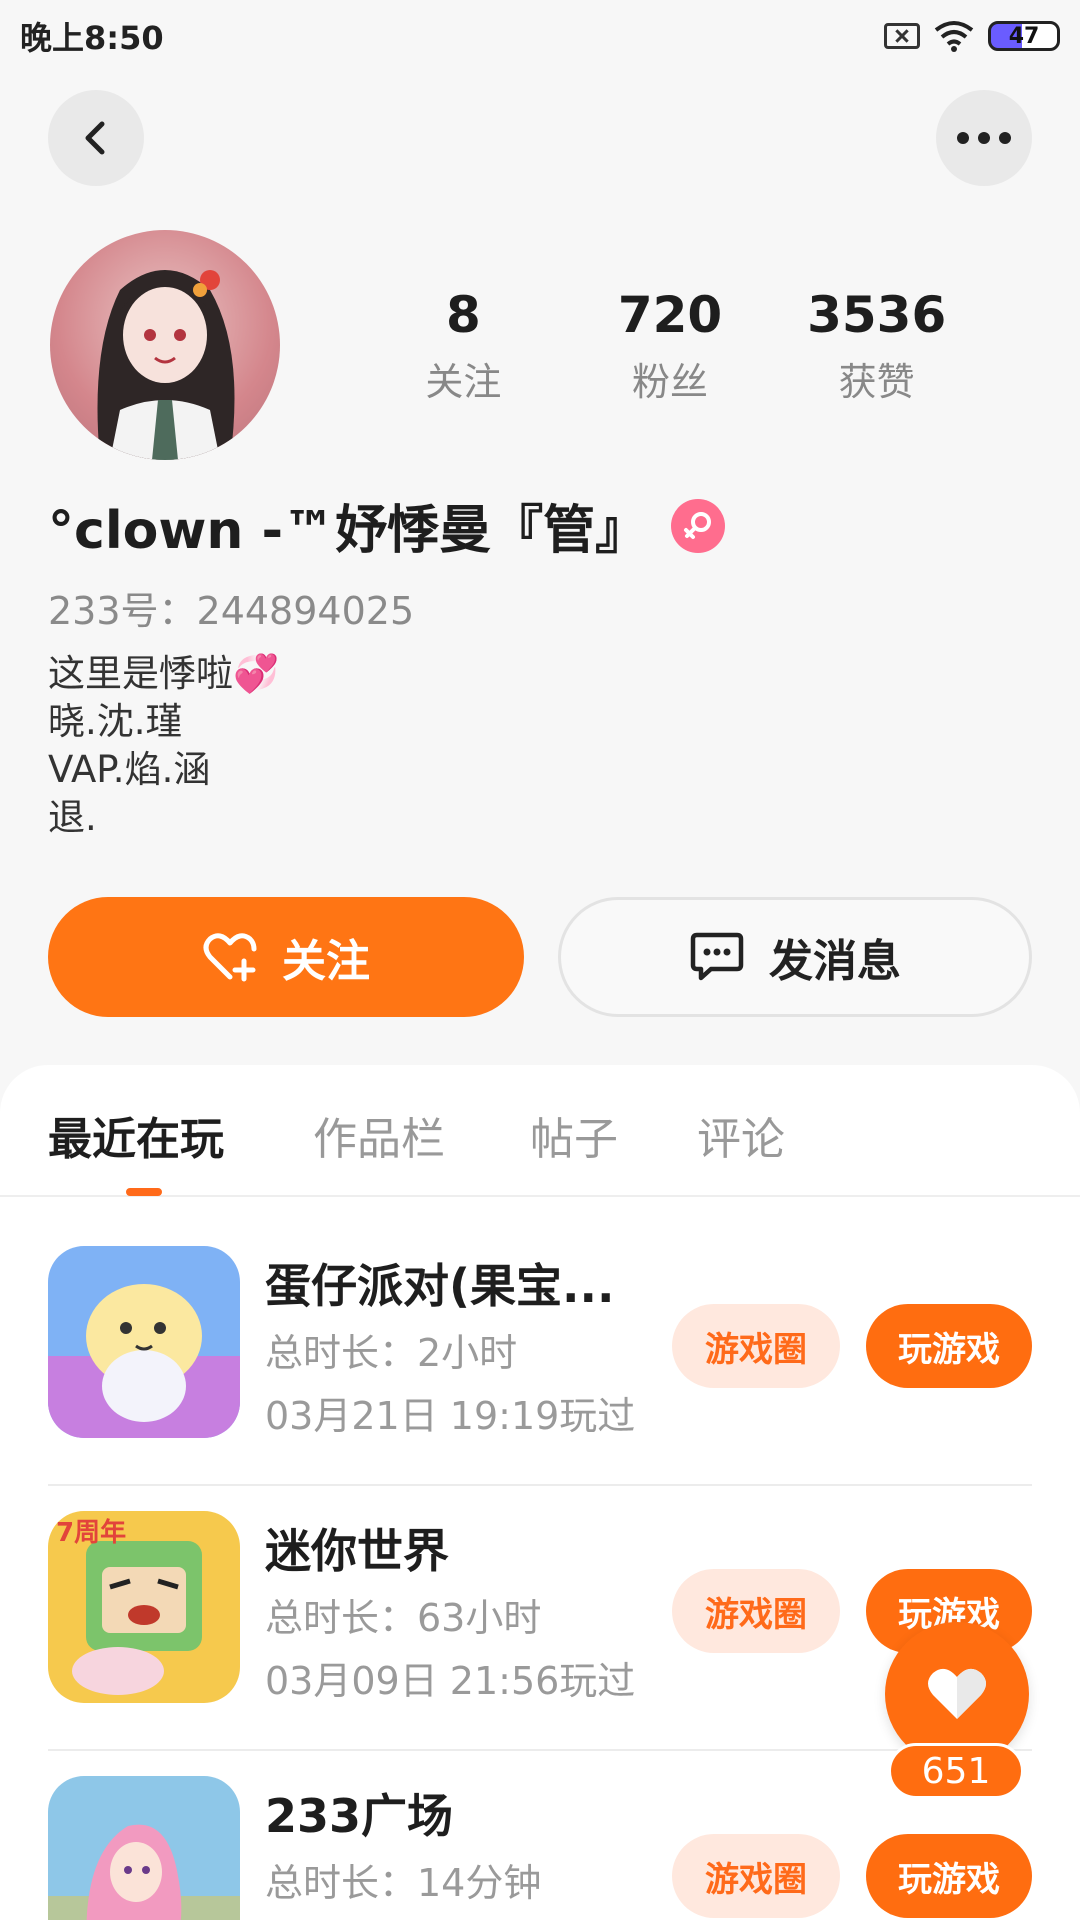  I want to click on svg-text: 7周年, so click(91, 1532).